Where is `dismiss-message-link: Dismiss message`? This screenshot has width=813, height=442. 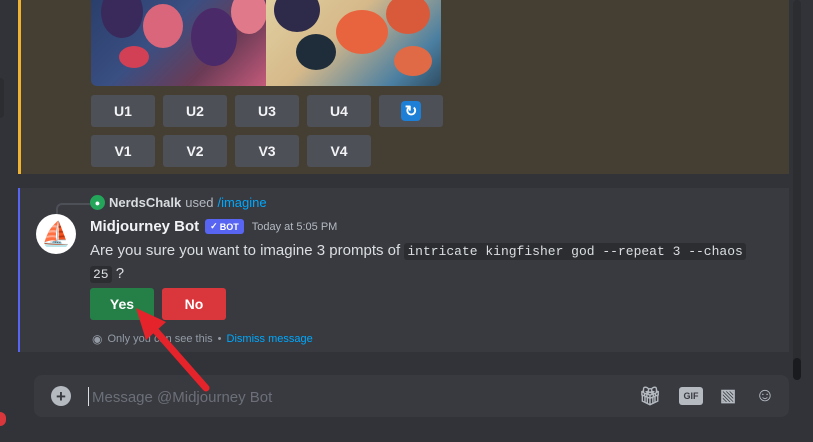
dismiss-message-link: Dismiss message is located at coordinates (270, 339).